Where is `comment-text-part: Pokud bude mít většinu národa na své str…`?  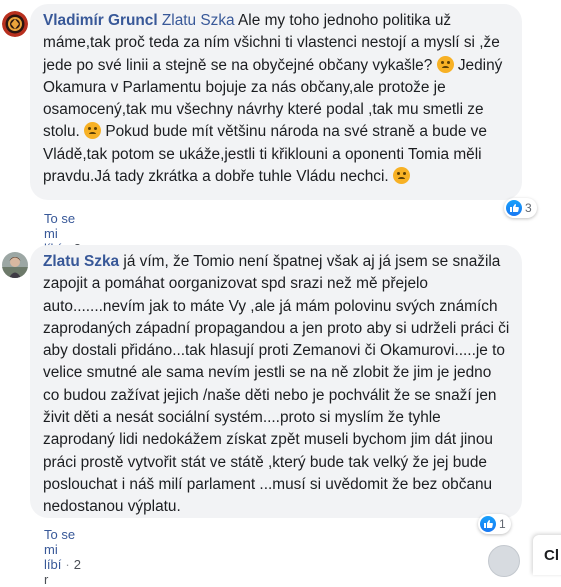
comment-text-part: Pokud bude mít většinu národa na své str… is located at coordinates (265, 154).